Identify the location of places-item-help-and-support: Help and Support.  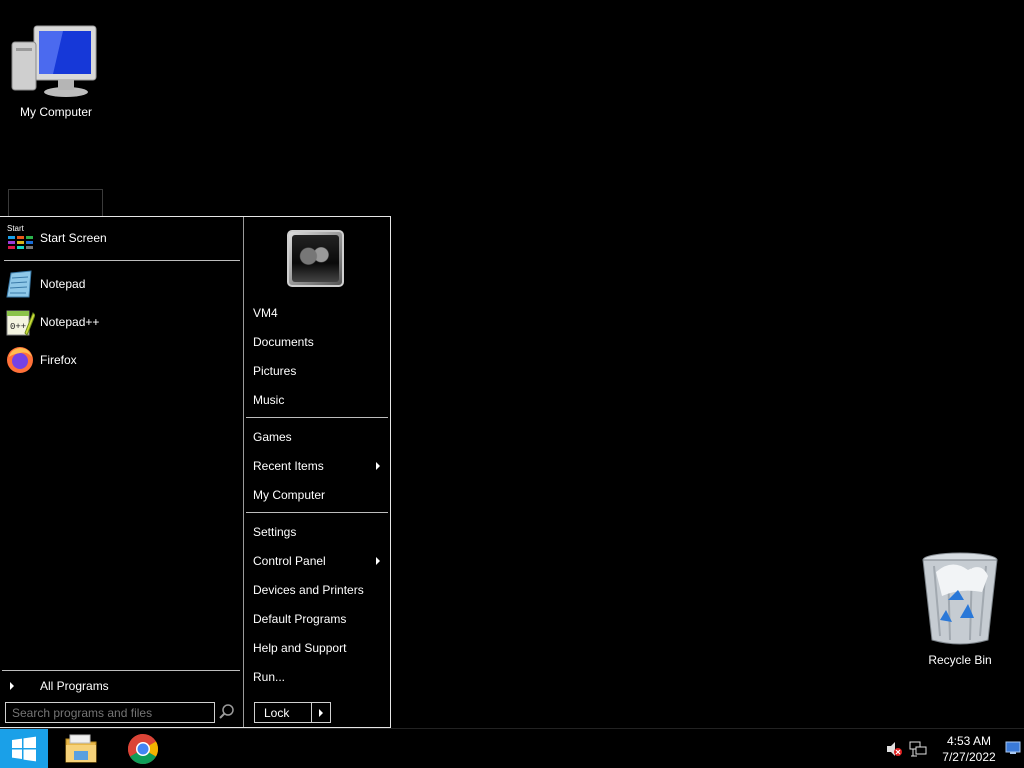
(317, 648).